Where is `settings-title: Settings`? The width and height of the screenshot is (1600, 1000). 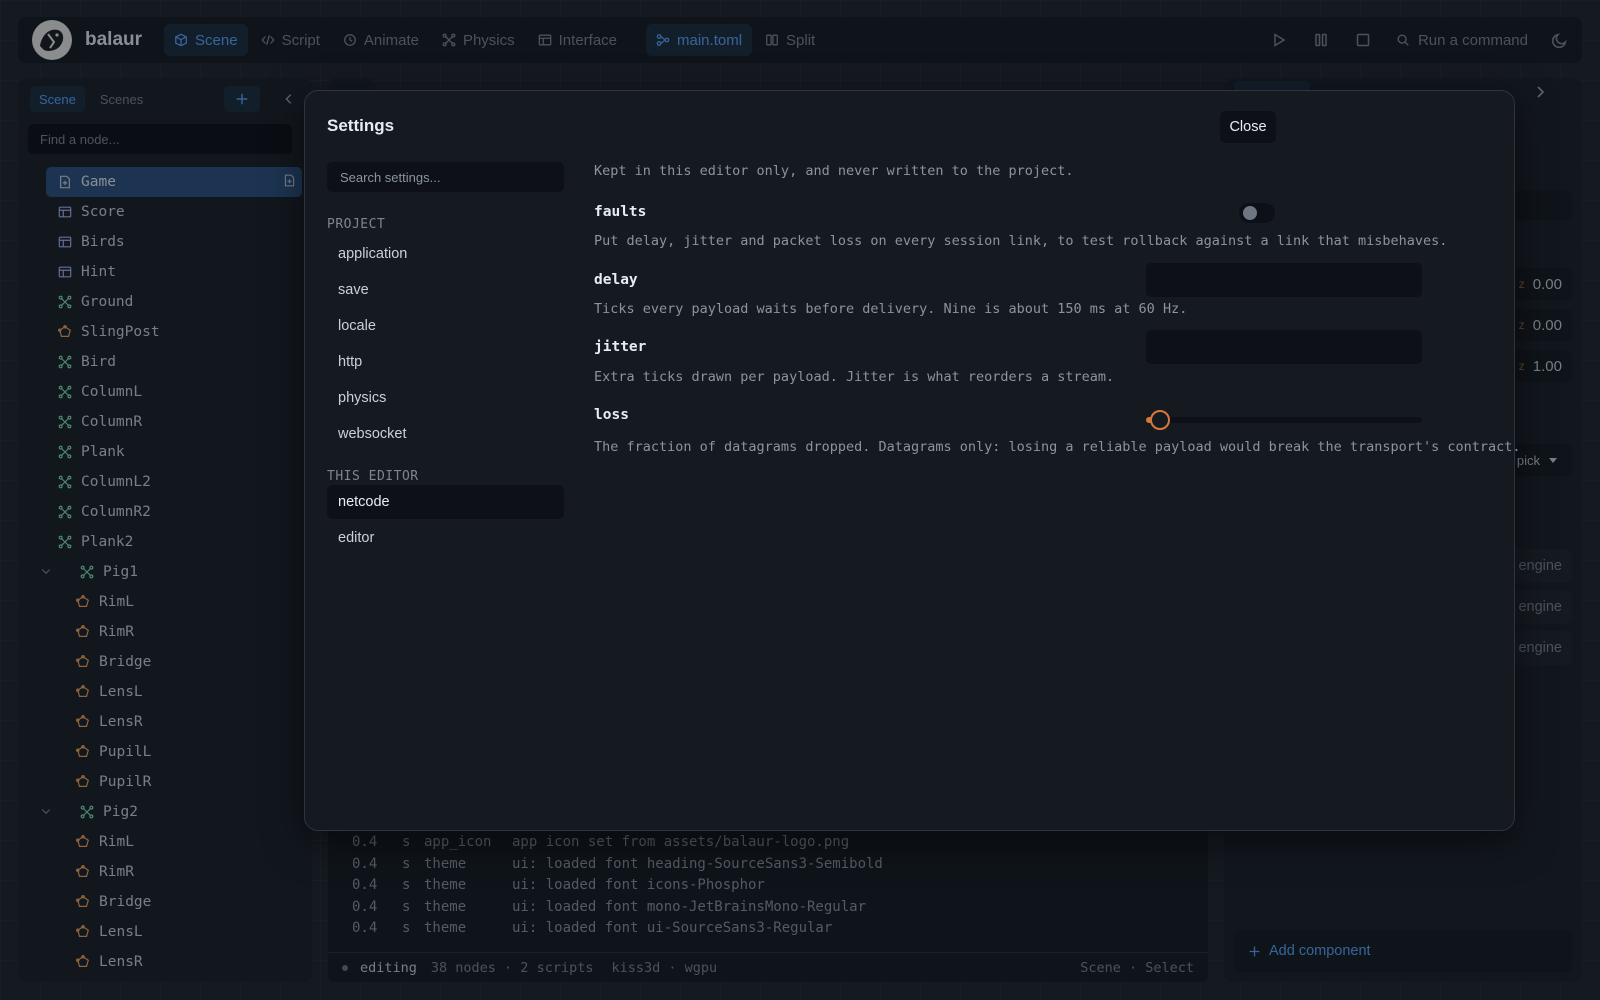
settings-title: Settings is located at coordinates (361, 125).